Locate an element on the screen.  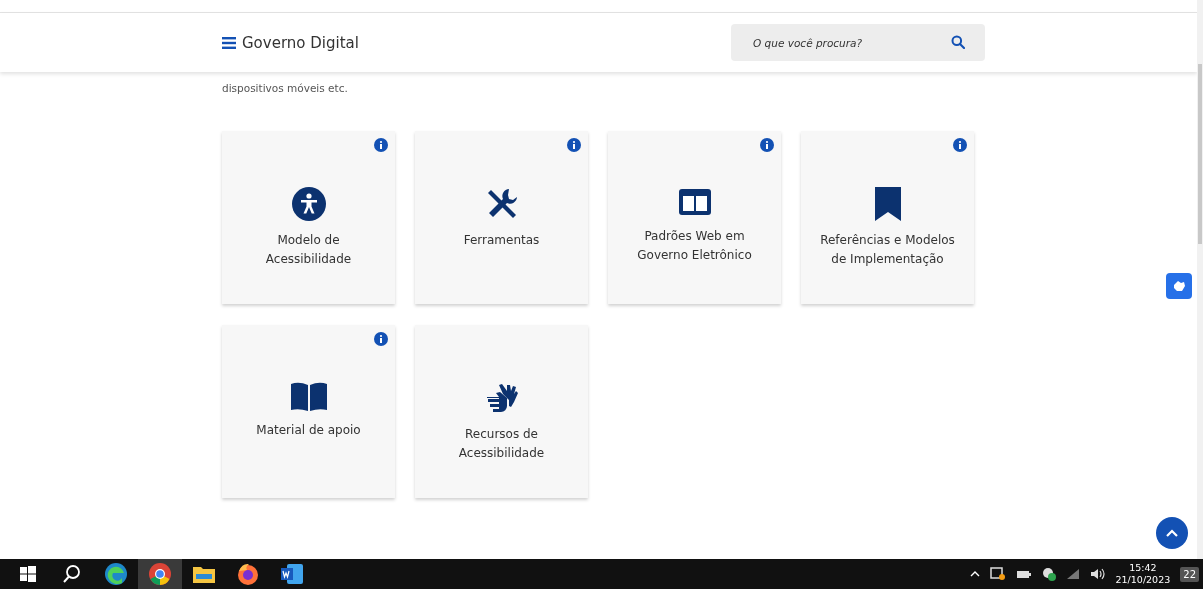
category-card: Padrões Web em Governo Eletrônico is located at coordinates (694, 217).